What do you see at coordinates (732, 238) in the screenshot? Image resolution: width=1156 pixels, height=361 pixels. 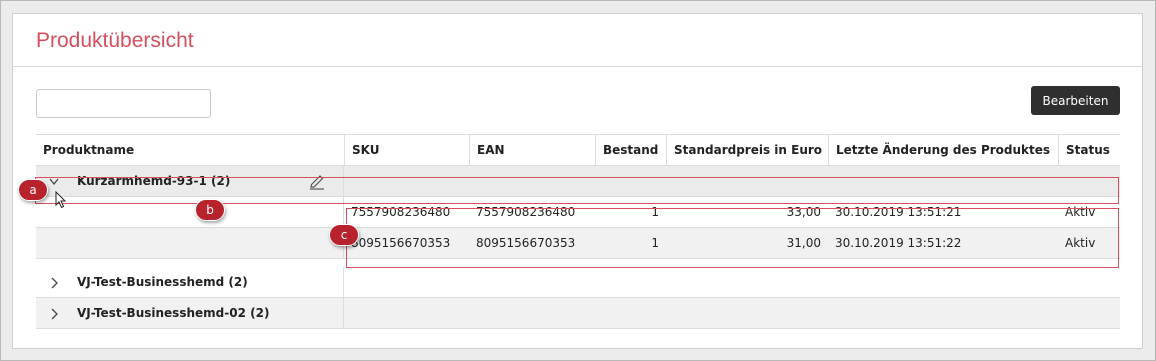 I see `highlight-box-variant-rows` at bounding box center [732, 238].